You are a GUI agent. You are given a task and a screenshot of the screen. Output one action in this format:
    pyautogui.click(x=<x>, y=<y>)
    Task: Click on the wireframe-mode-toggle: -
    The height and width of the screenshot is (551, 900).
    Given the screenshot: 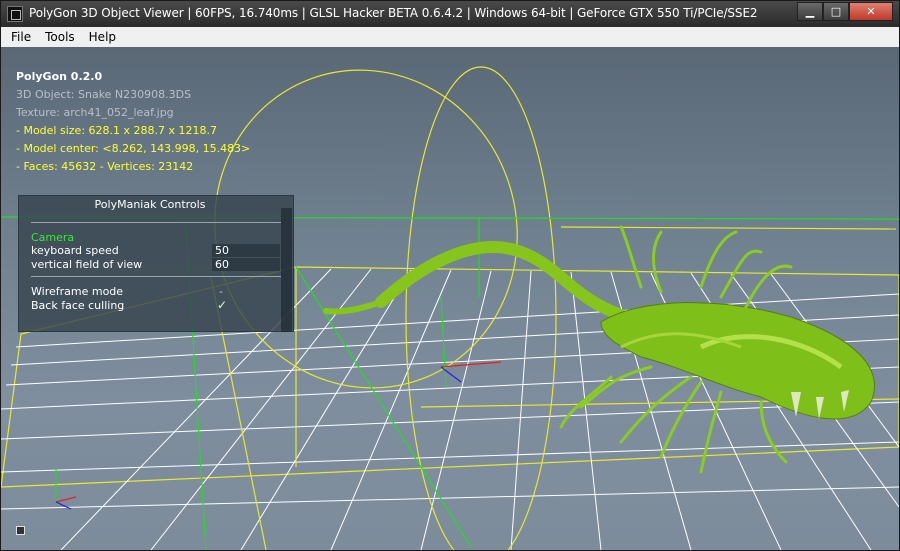 What is the action you would take?
    pyautogui.click(x=221, y=291)
    